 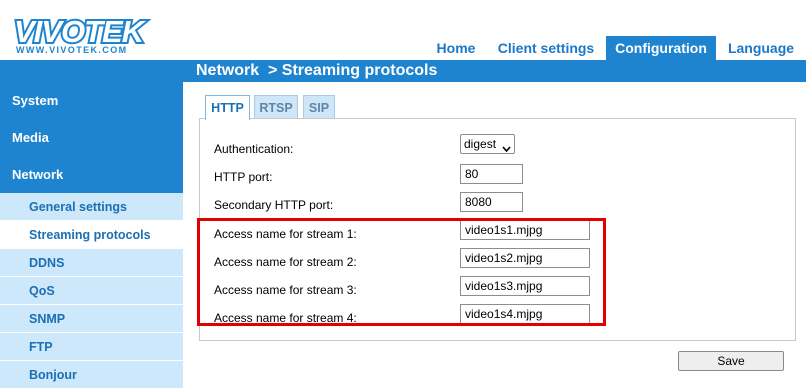 What do you see at coordinates (91, 375) in the screenshot?
I see `sidebar-item-bonjour: Bonjour` at bounding box center [91, 375].